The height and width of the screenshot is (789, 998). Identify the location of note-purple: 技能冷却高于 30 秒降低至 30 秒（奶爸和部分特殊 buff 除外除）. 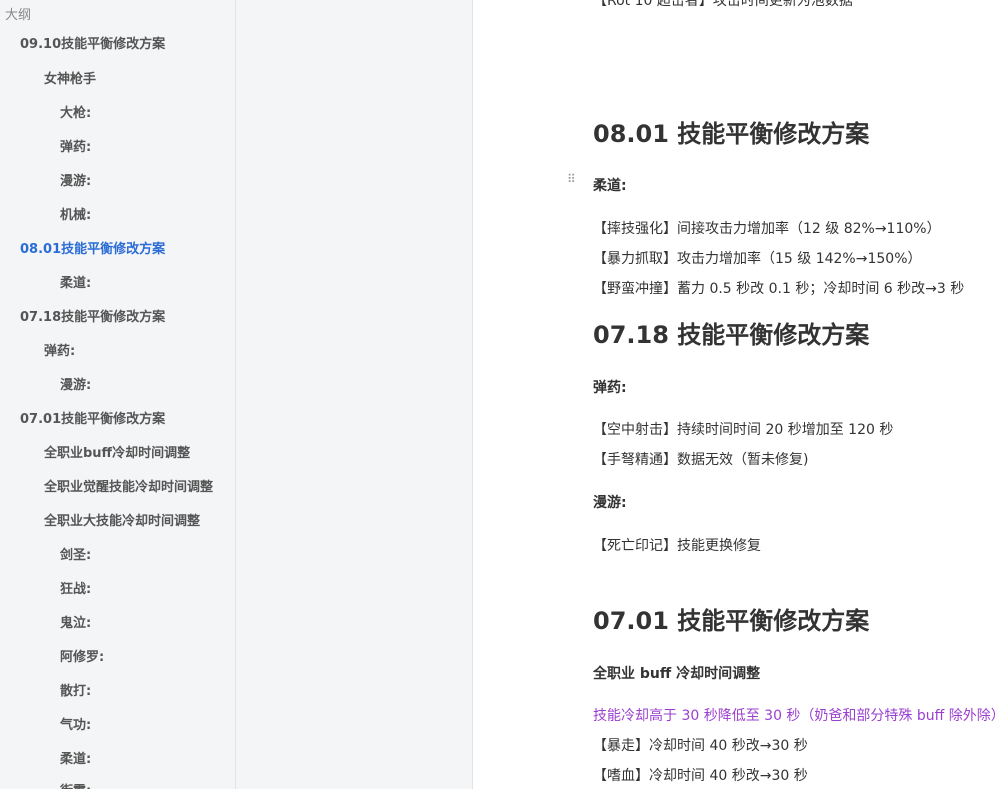
(795, 716).